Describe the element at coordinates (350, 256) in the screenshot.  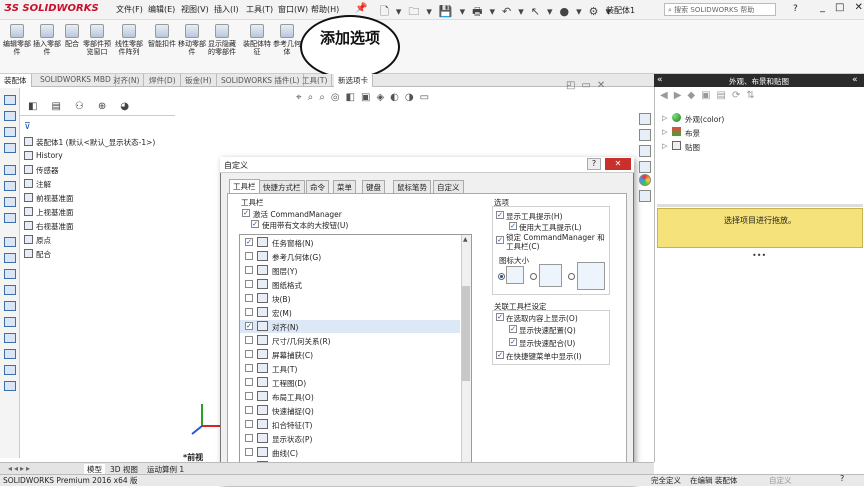
I see `toolbar-list-item: 参考几何体(G)` at that location.